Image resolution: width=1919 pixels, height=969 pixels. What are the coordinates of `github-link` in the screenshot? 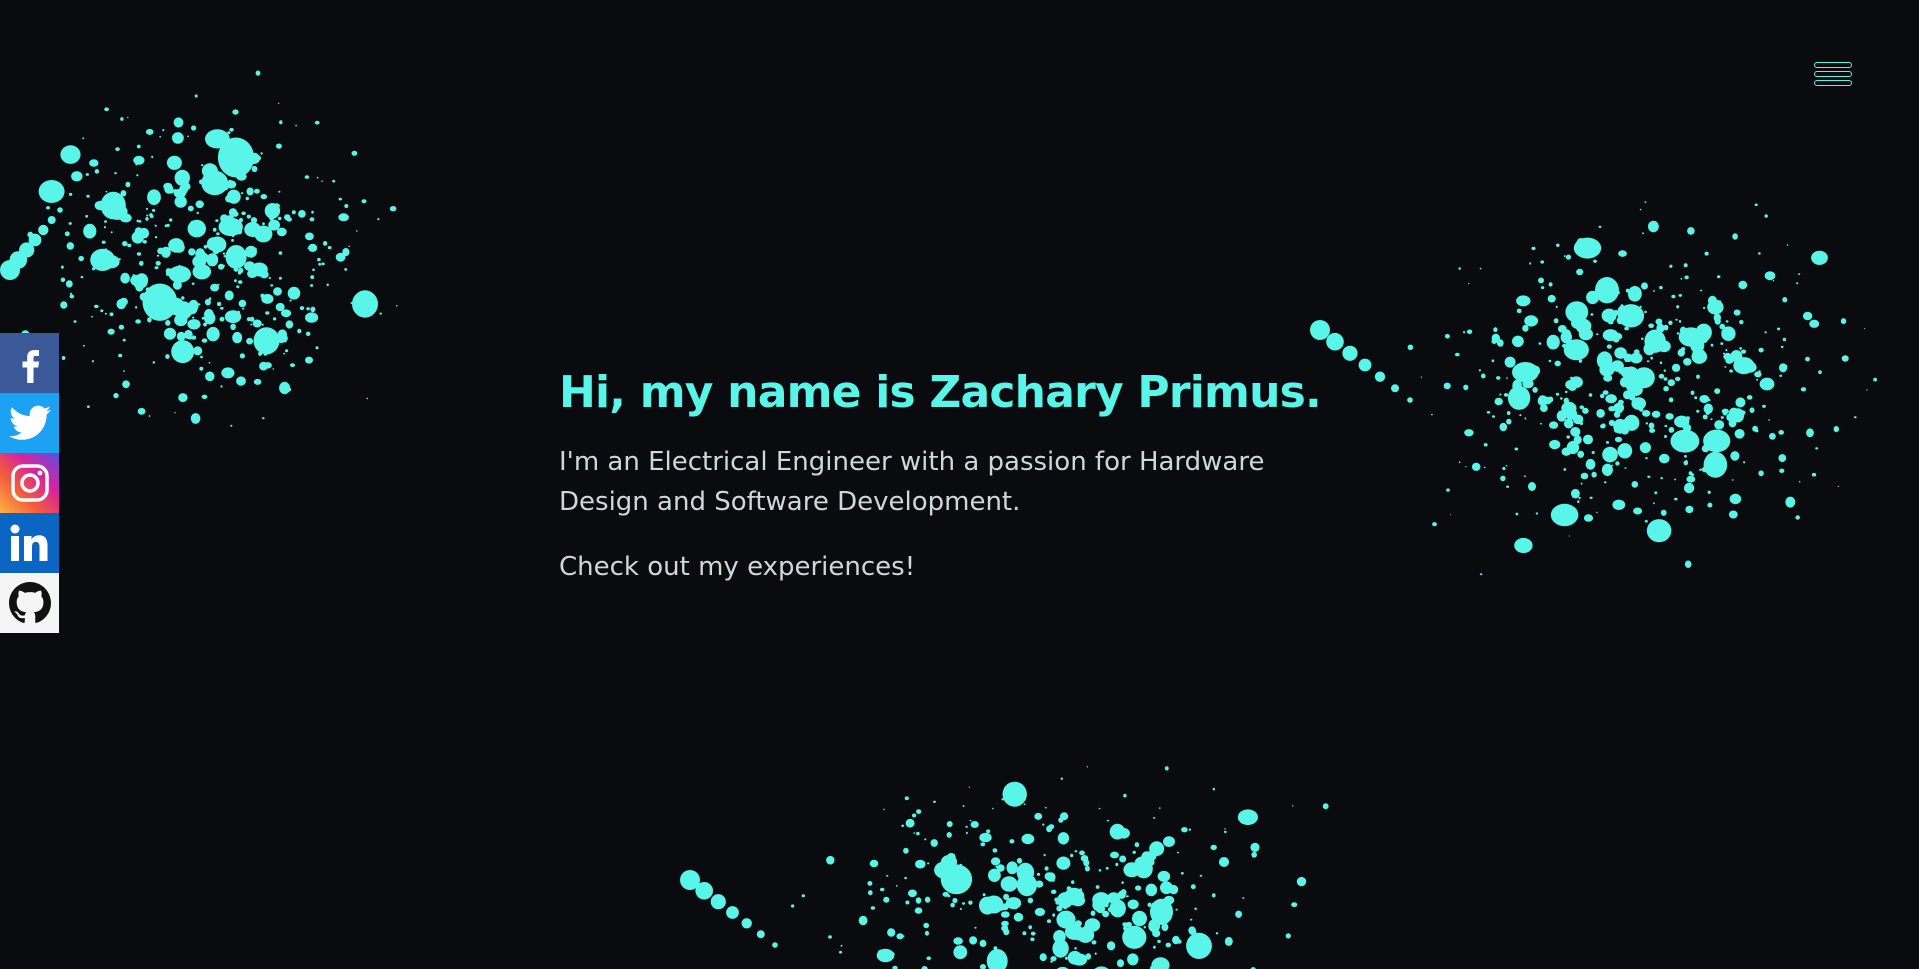 It's located at (29, 603).